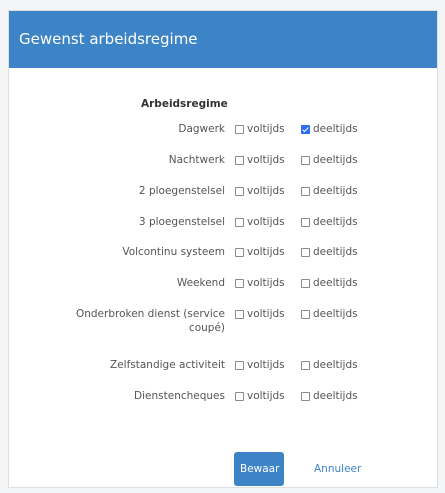 Image resolution: width=445 pixels, height=493 pixels. Describe the element at coordinates (196, 160) in the screenshot. I see `regime-row-label: Nachtwerk` at that location.